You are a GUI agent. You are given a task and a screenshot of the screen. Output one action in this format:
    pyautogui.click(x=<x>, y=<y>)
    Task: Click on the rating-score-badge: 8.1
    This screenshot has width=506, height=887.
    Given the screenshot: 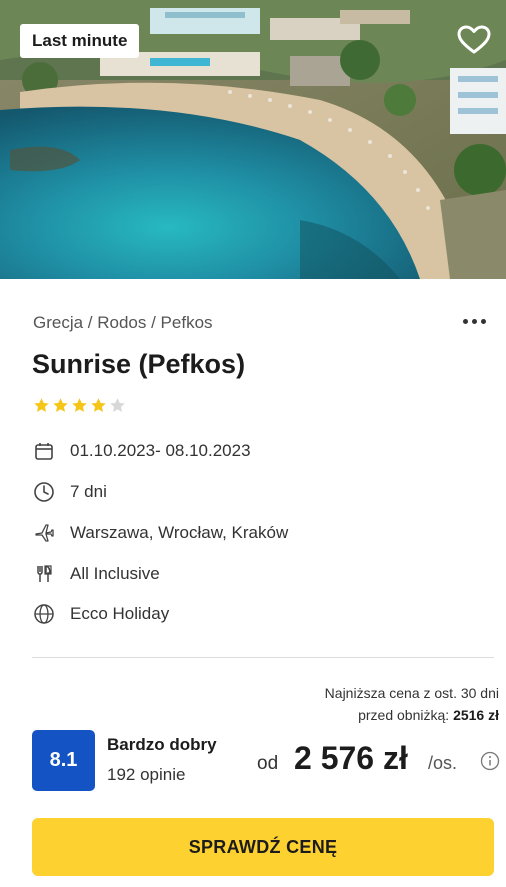 What is the action you would take?
    pyautogui.click(x=63, y=760)
    